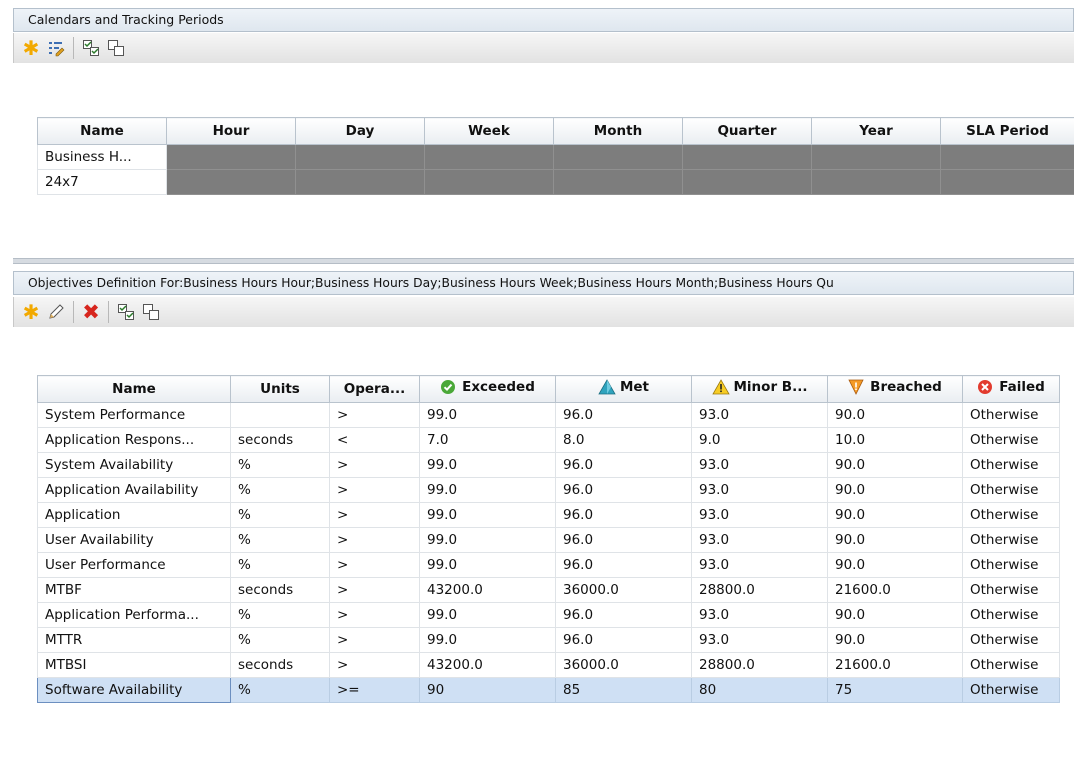 The image size is (1074, 765). I want to click on met-cell: 85, so click(623, 690).